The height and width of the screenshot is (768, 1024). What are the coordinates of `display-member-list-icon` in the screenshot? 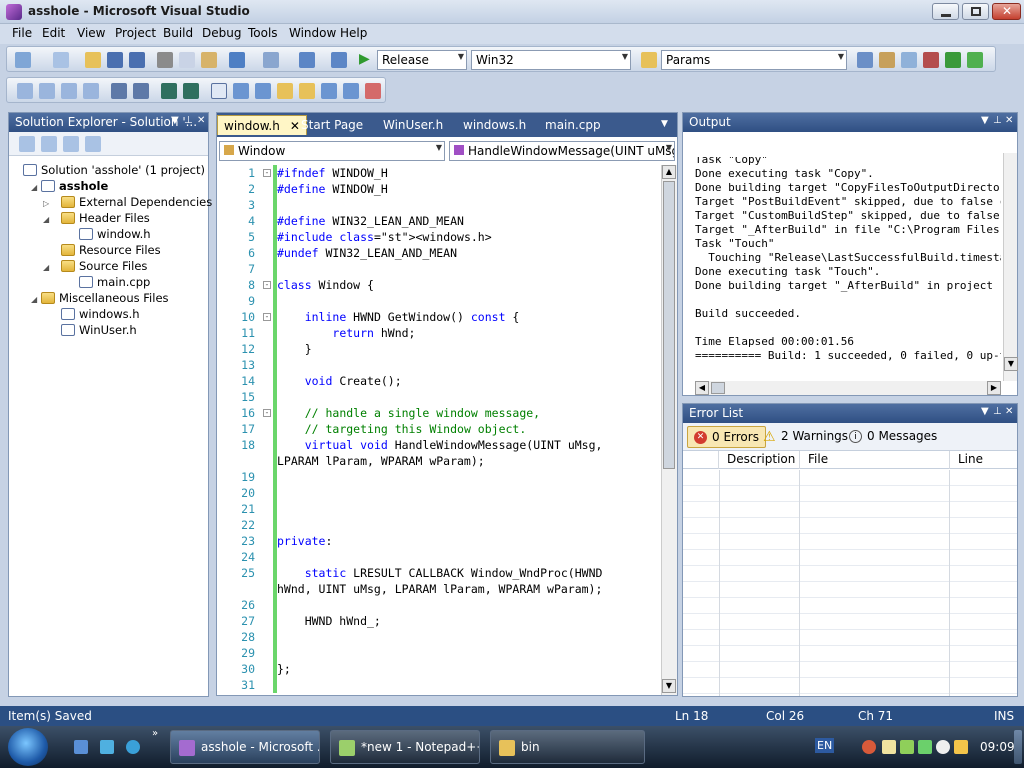 It's located at (25, 91).